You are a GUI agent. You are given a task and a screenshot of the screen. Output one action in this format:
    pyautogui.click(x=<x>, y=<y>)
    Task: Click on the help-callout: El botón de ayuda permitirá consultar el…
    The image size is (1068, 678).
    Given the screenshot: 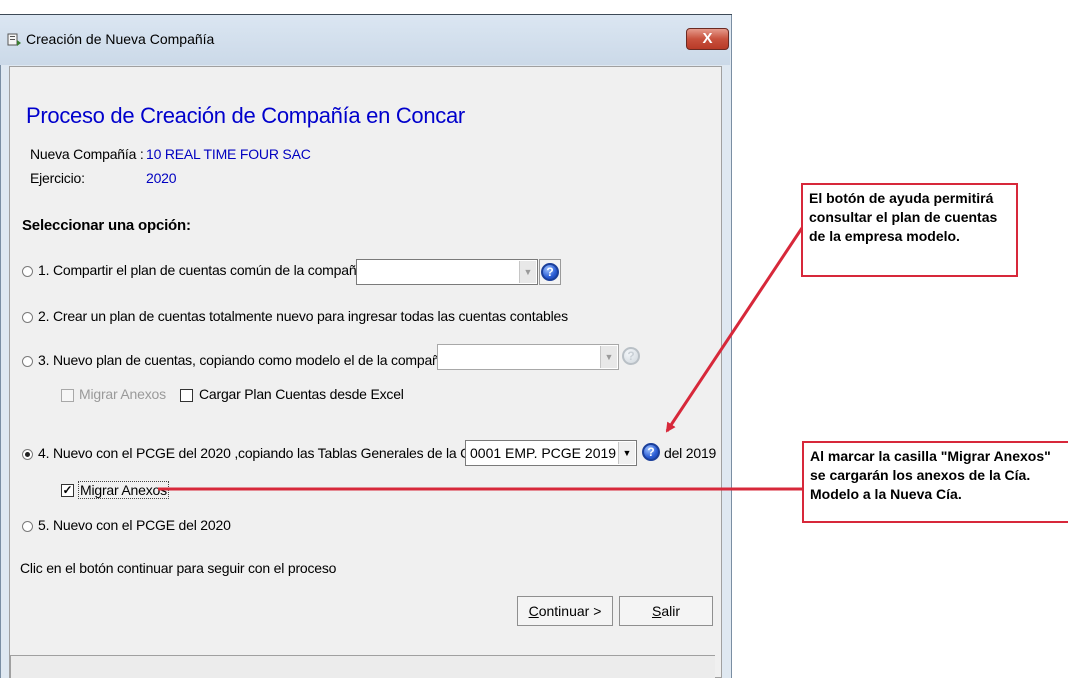 What is the action you would take?
    pyautogui.click(x=909, y=230)
    